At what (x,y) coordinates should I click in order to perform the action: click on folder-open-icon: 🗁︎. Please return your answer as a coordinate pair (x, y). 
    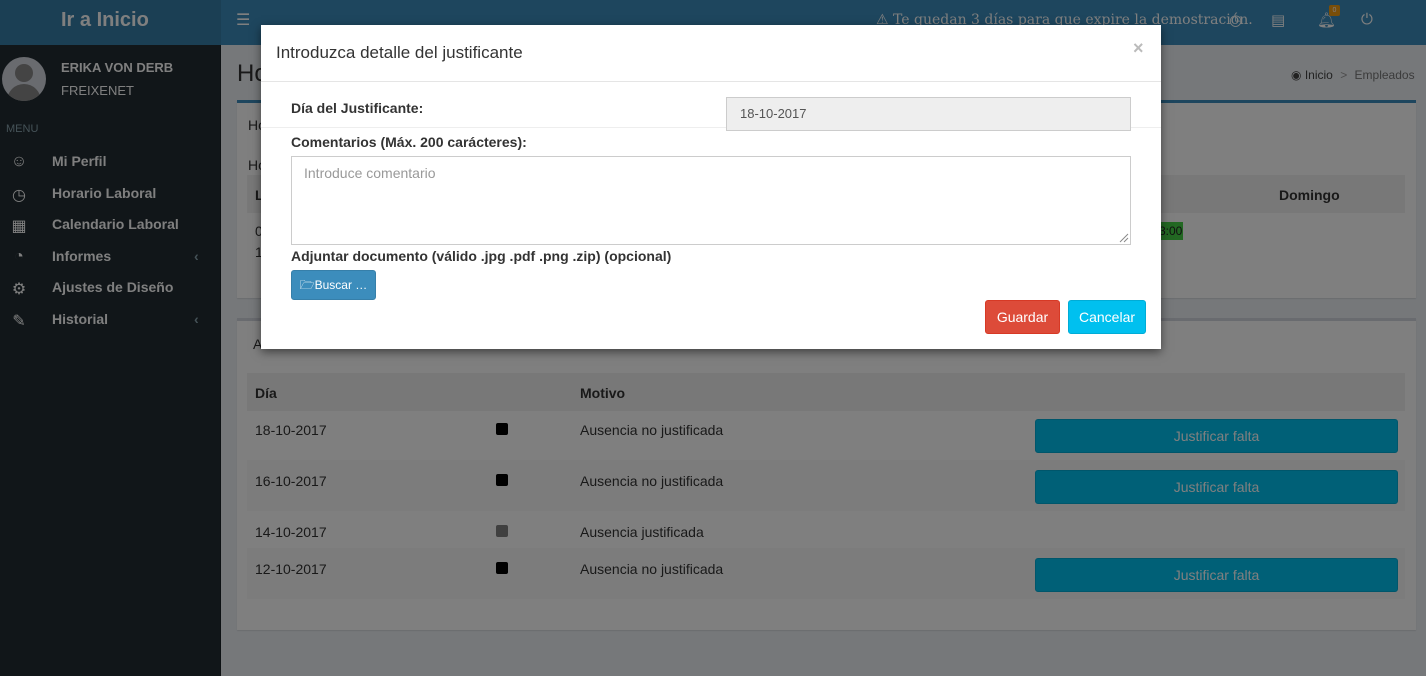
    Looking at the image, I should click on (307, 285).